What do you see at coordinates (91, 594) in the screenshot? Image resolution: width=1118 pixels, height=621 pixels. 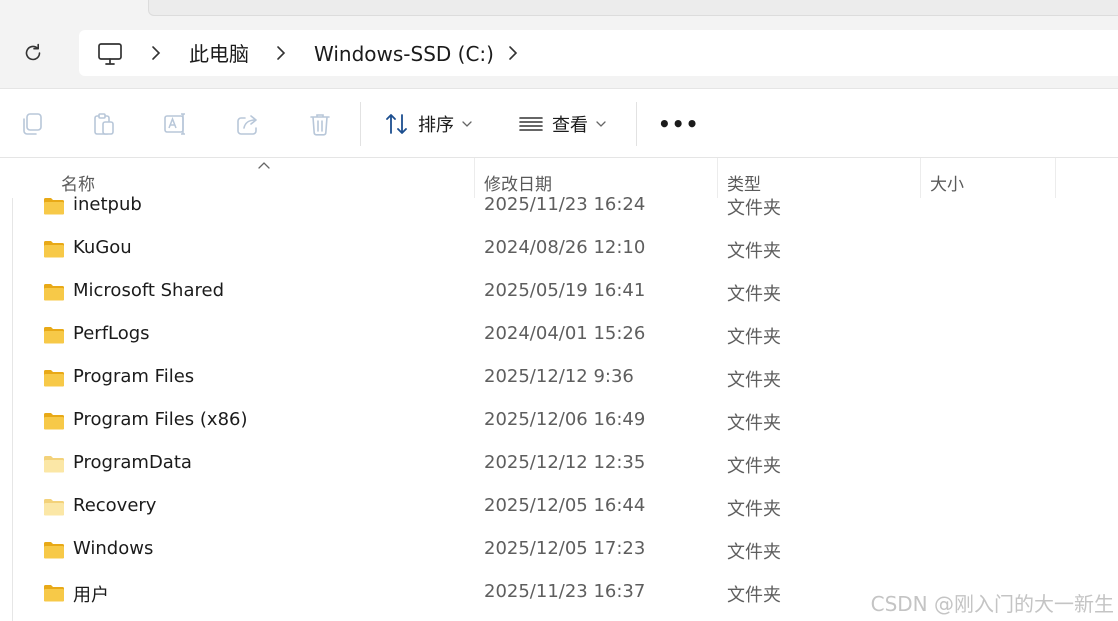 I see `file-name: 用户` at bounding box center [91, 594].